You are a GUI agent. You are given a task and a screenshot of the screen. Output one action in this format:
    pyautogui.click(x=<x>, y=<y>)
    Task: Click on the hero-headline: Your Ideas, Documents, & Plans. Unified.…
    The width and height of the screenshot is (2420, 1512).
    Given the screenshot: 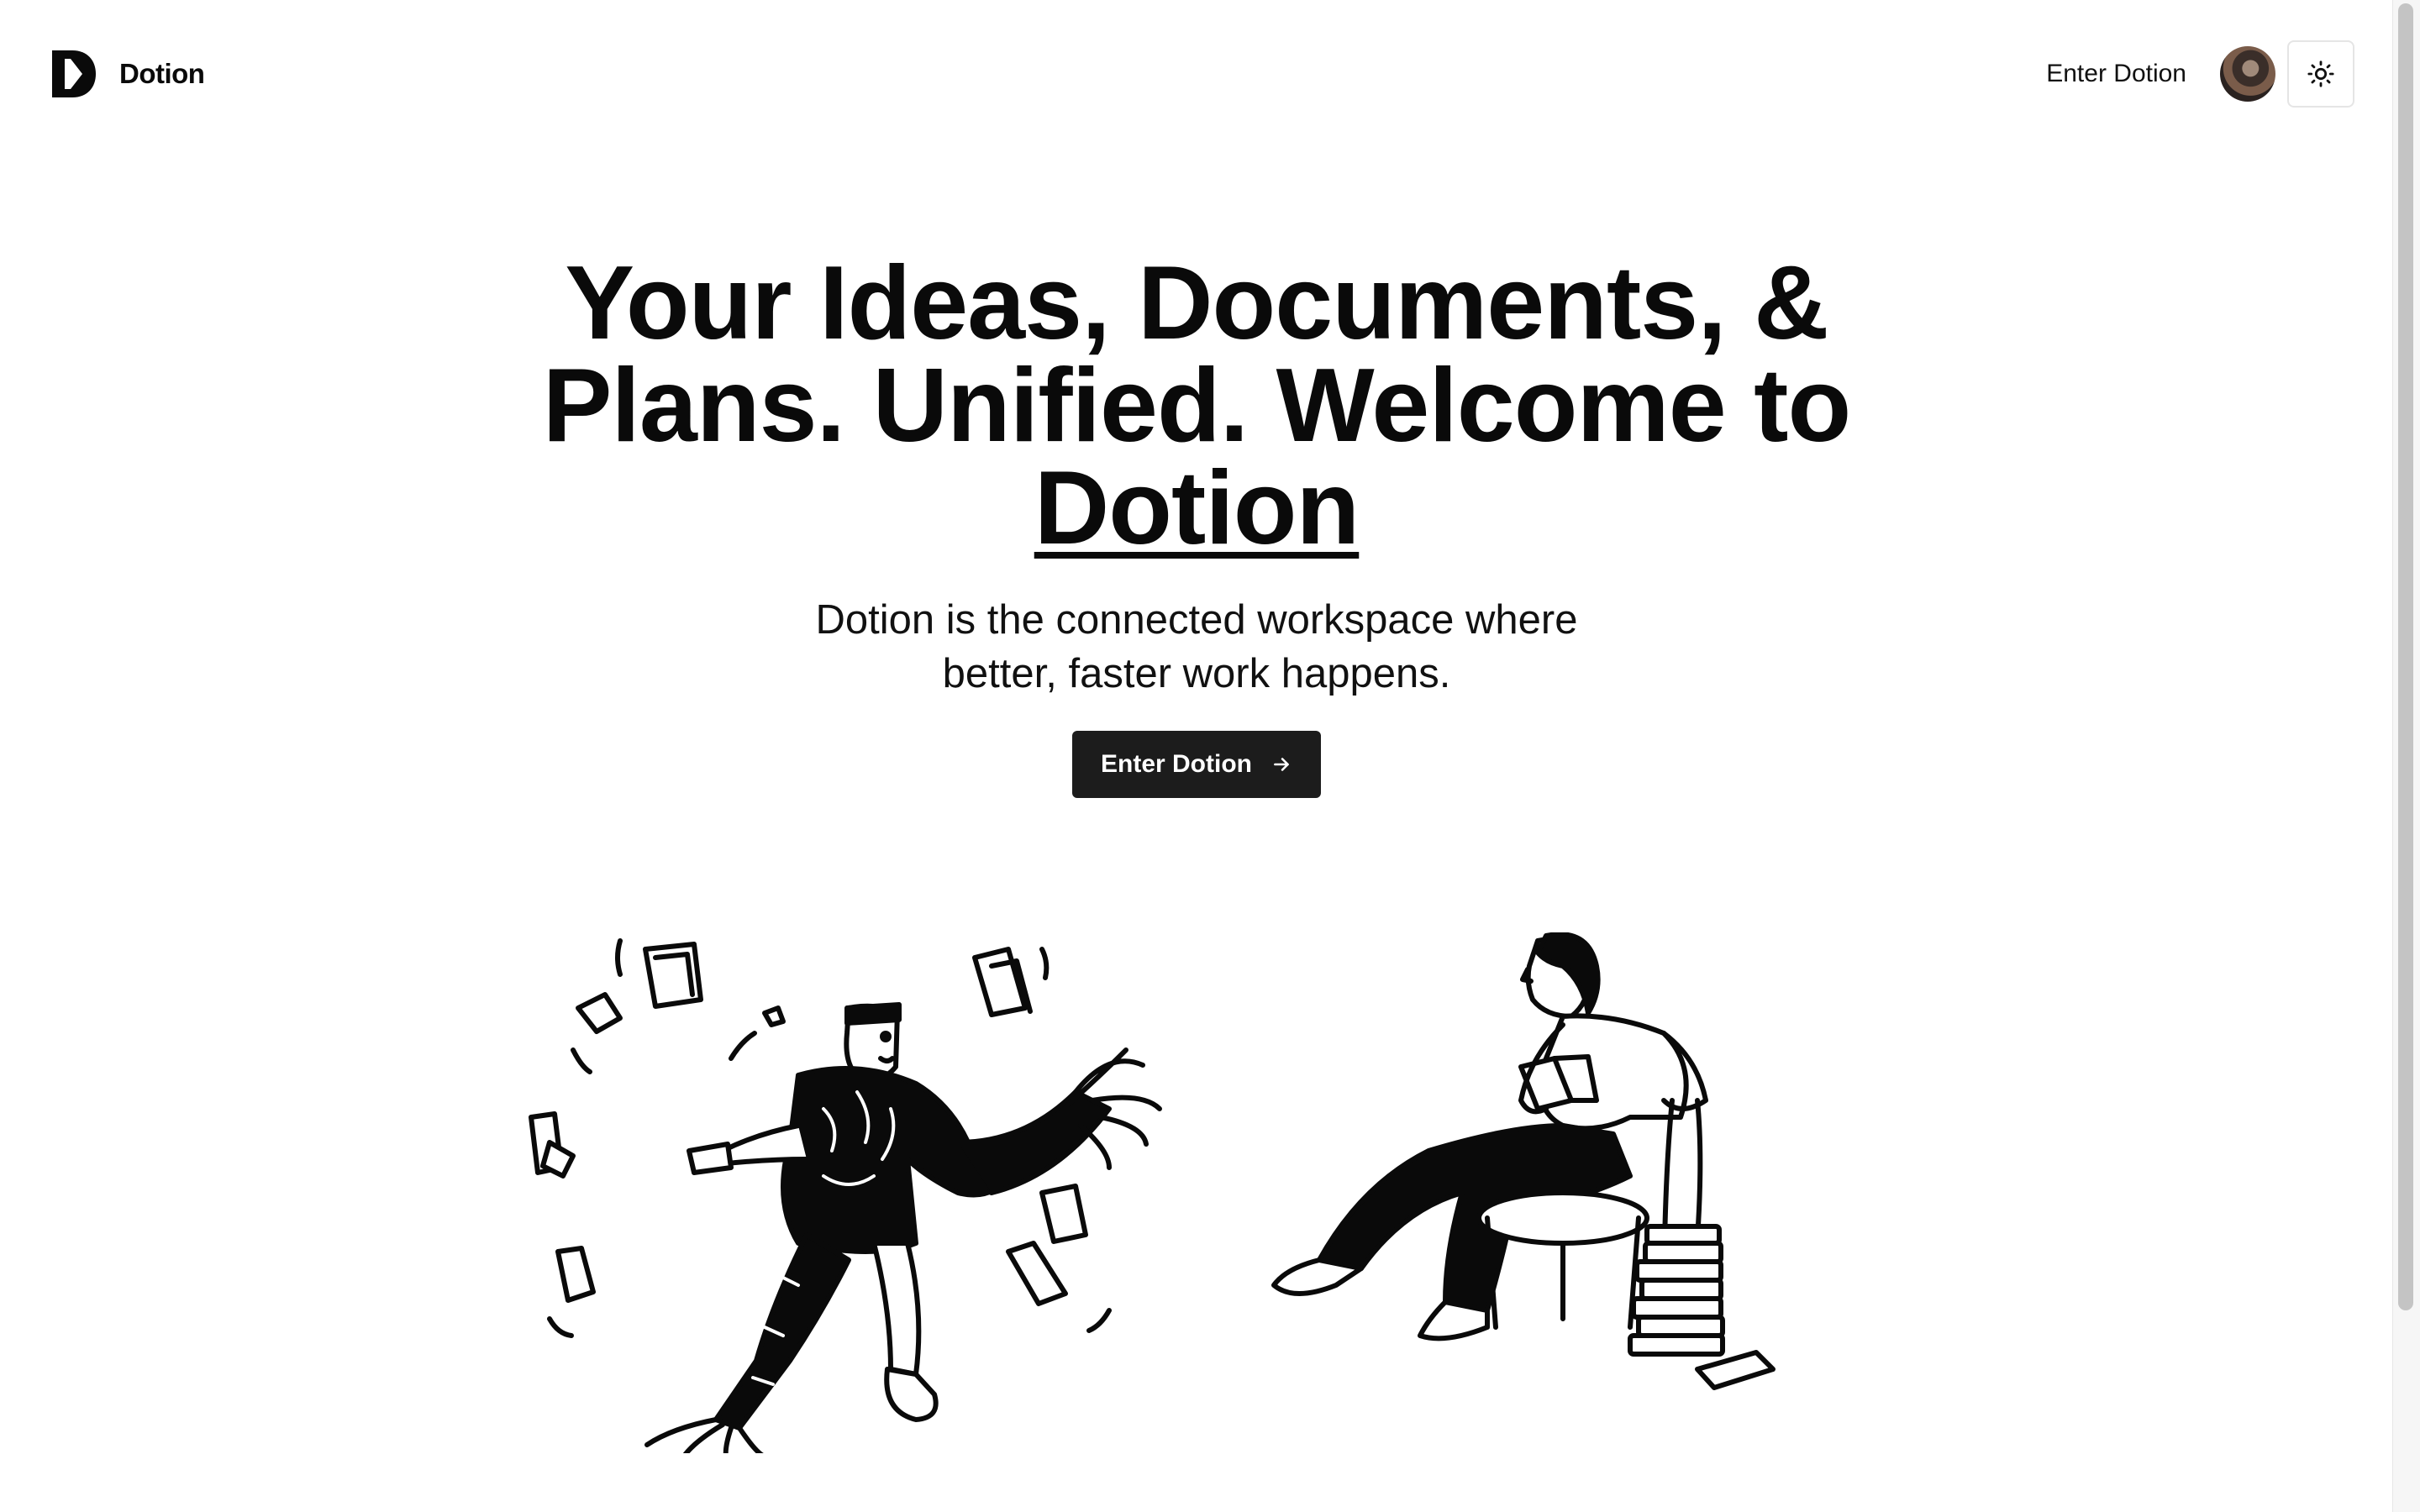 What is the action you would take?
    pyautogui.click(x=1196, y=405)
    